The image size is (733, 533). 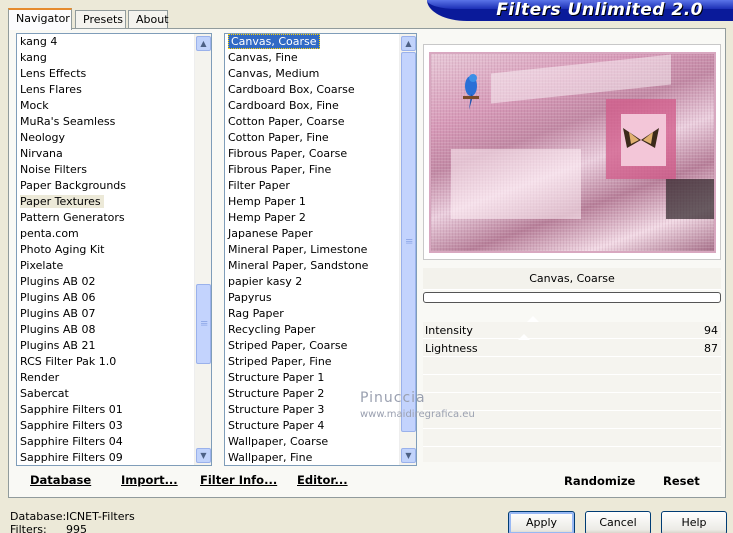 What do you see at coordinates (114, 202) in the screenshot?
I see `list-item: Paper Textures` at bounding box center [114, 202].